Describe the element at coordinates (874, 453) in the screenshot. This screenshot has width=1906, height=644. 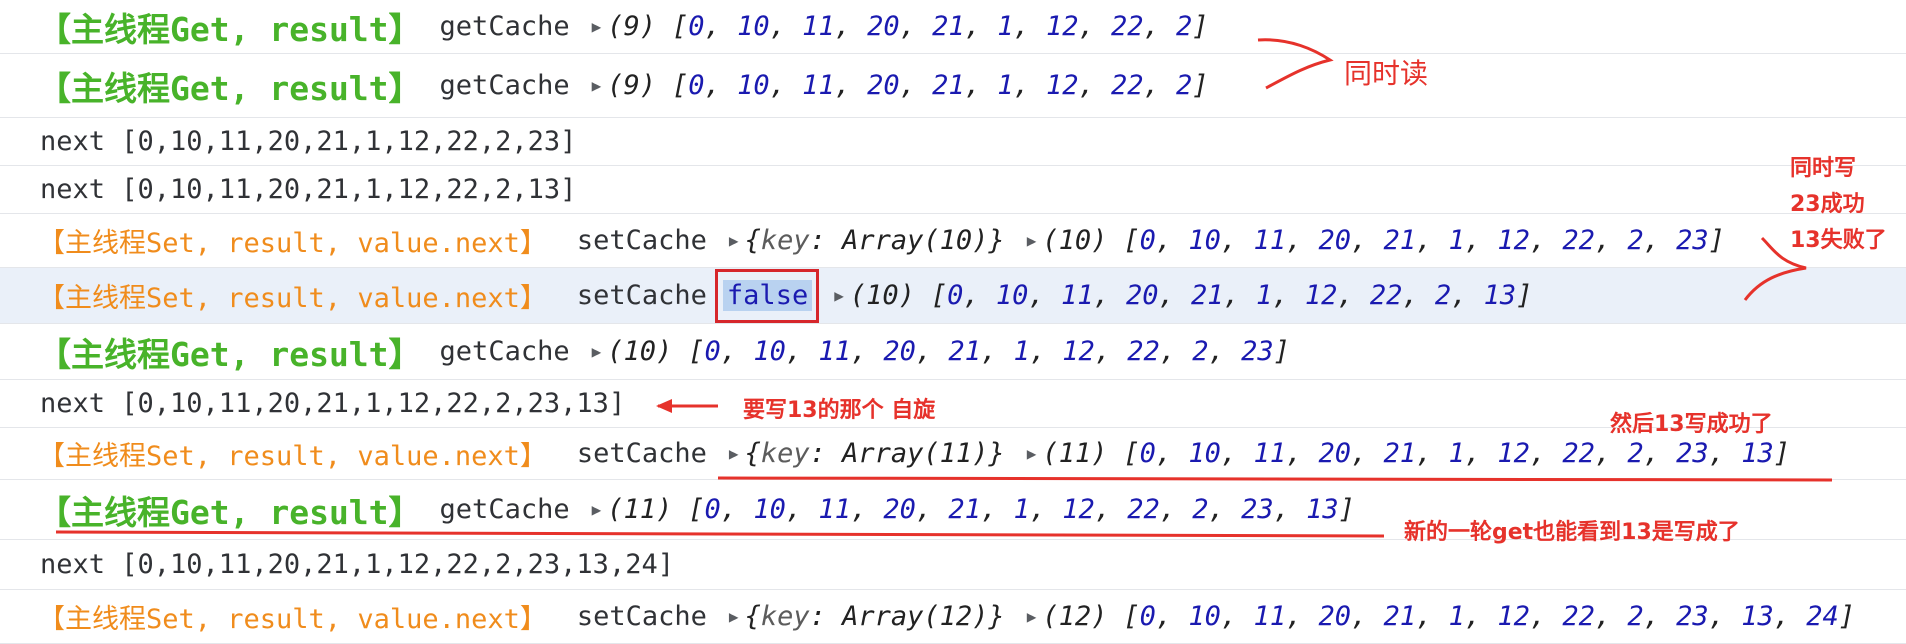
I see `object-preview: {key: Array(11)}` at that location.